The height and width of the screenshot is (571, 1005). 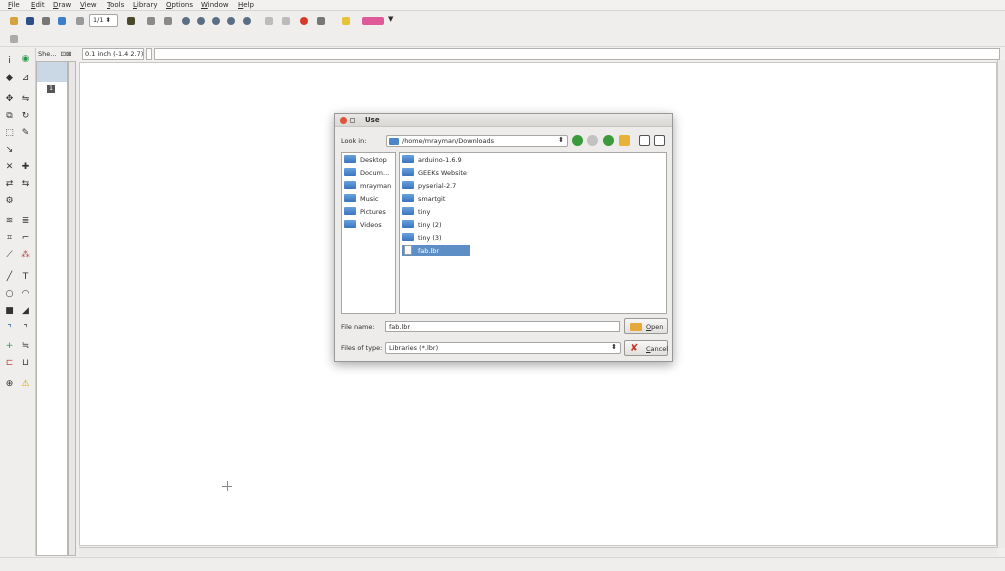 I want to click on undo-icon, so click(x=269, y=21).